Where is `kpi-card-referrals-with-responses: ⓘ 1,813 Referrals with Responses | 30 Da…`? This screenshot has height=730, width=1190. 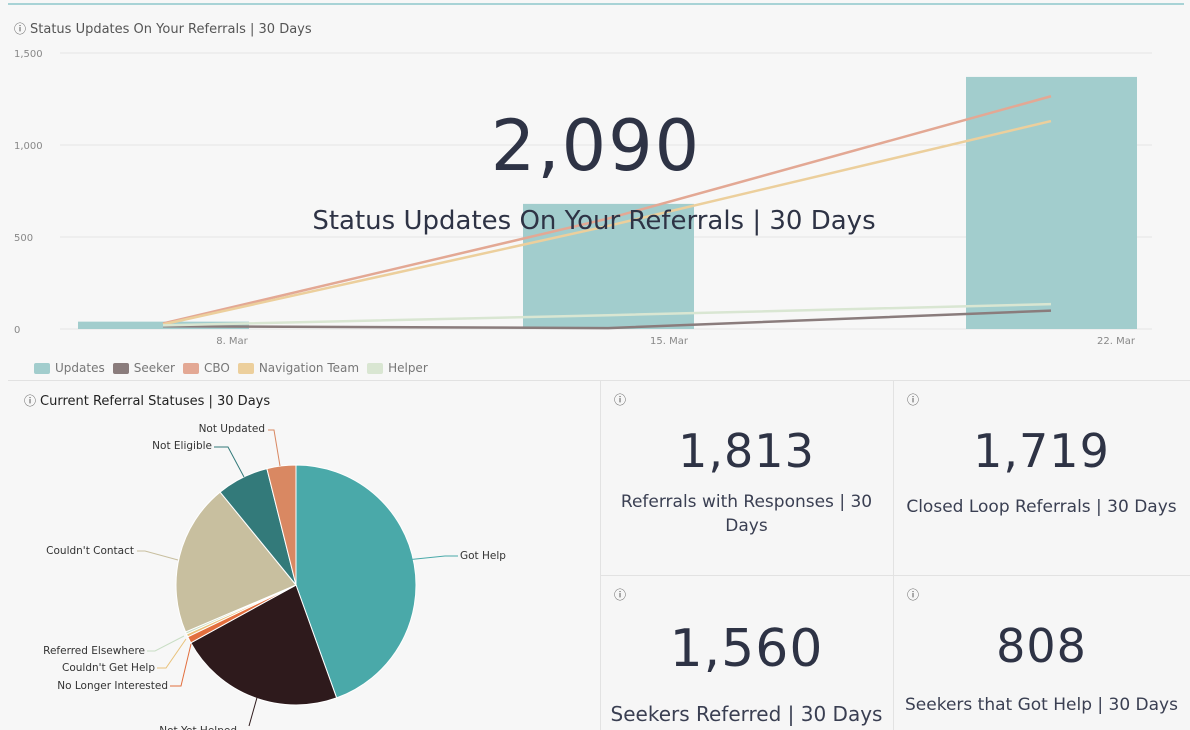 kpi-card-referrals-with-responses: ⓘ 1,813 Referrals with Responses | 30 Da… is located at coordinates (746, 477).